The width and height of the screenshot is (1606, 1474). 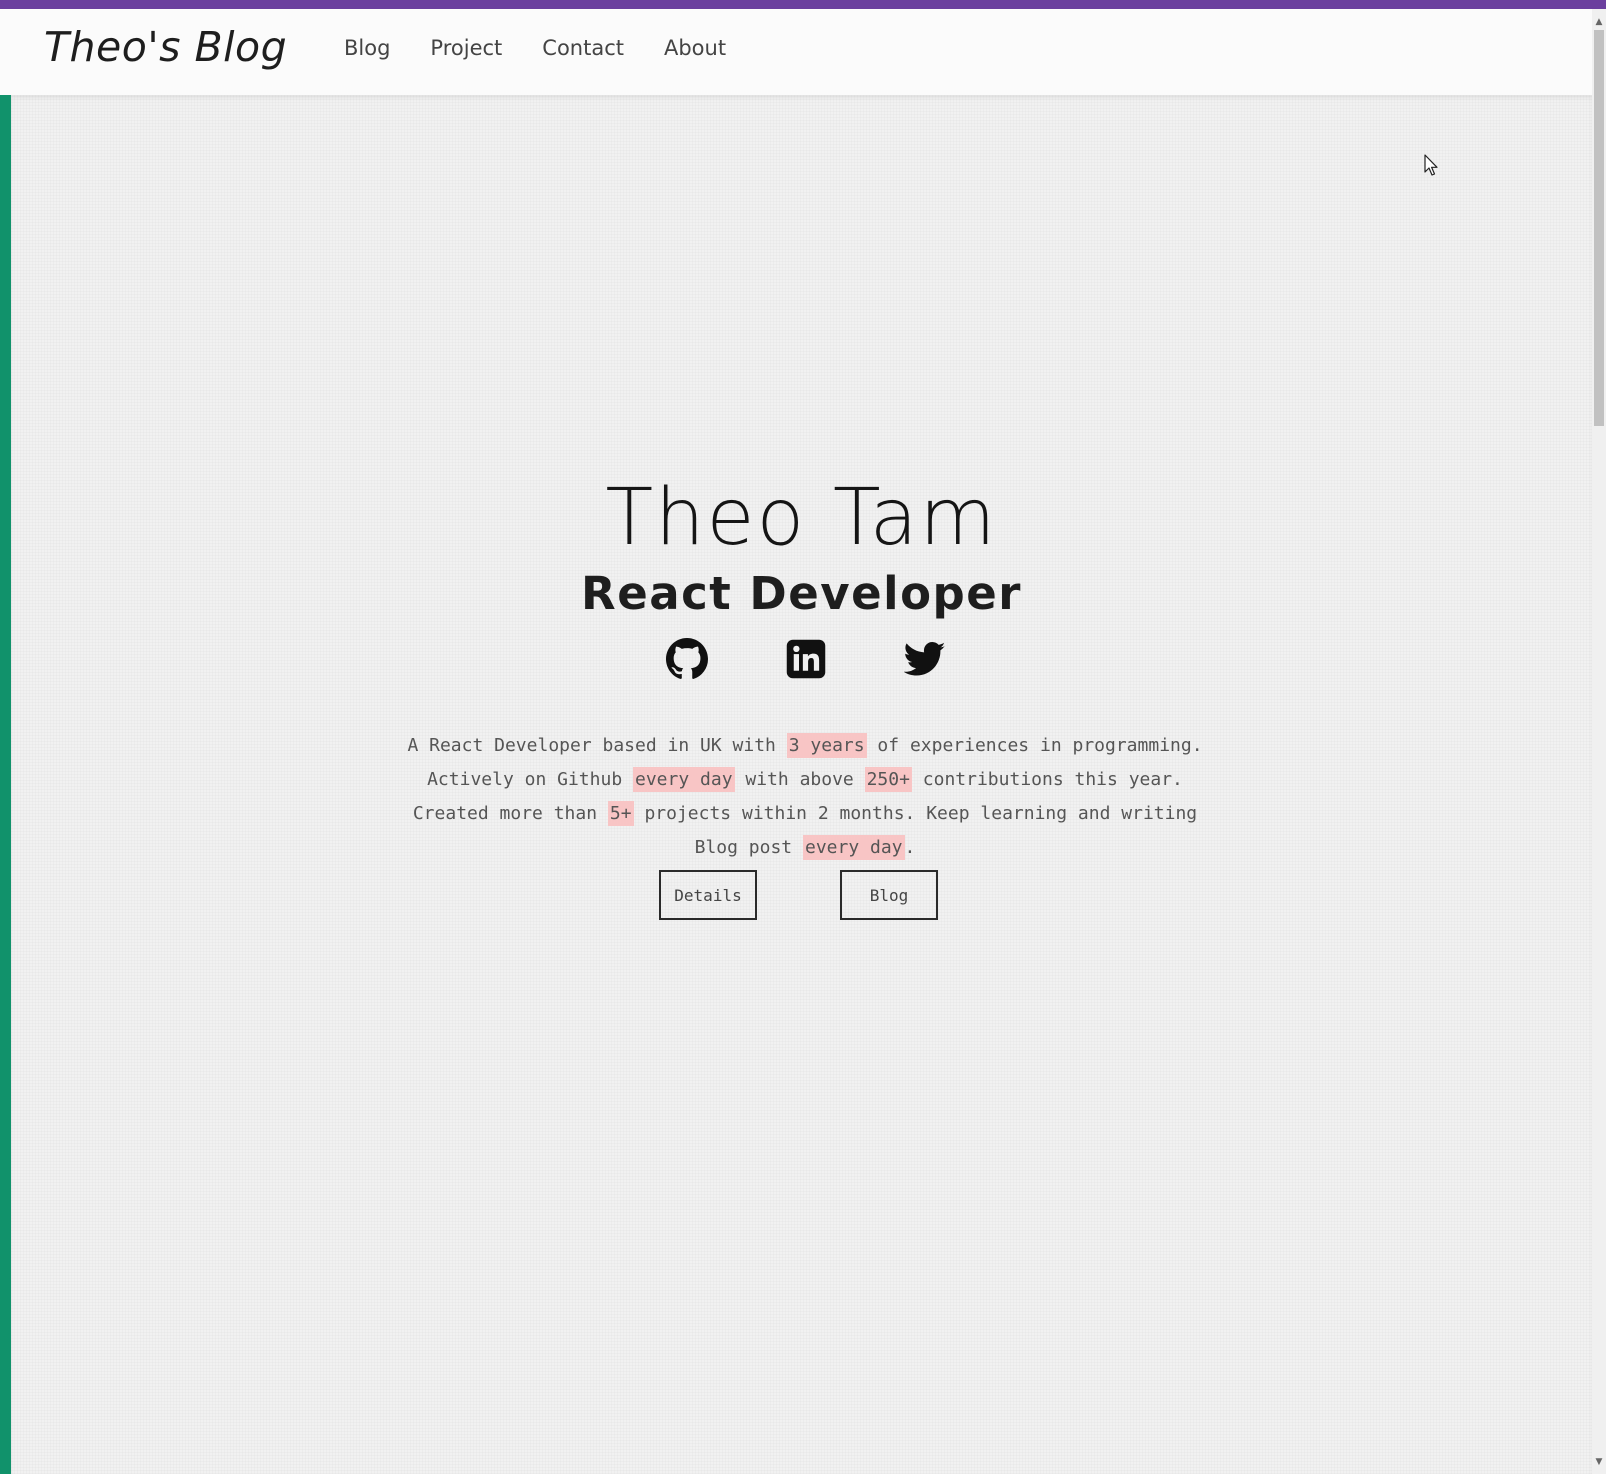 I want to click on left-accent-rail, so click(x=5, y=784).